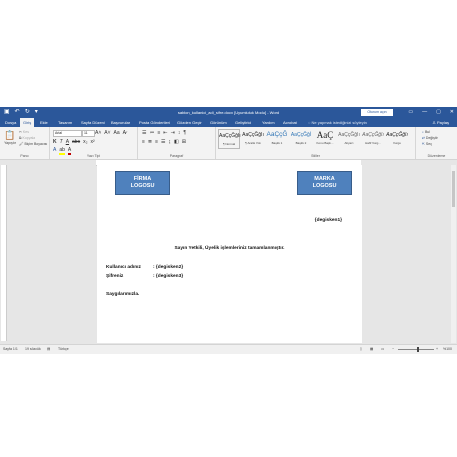  Describe the element at coordinates (184, 142) in the screenshot. I see `borders-icon: ⊞` at that location.